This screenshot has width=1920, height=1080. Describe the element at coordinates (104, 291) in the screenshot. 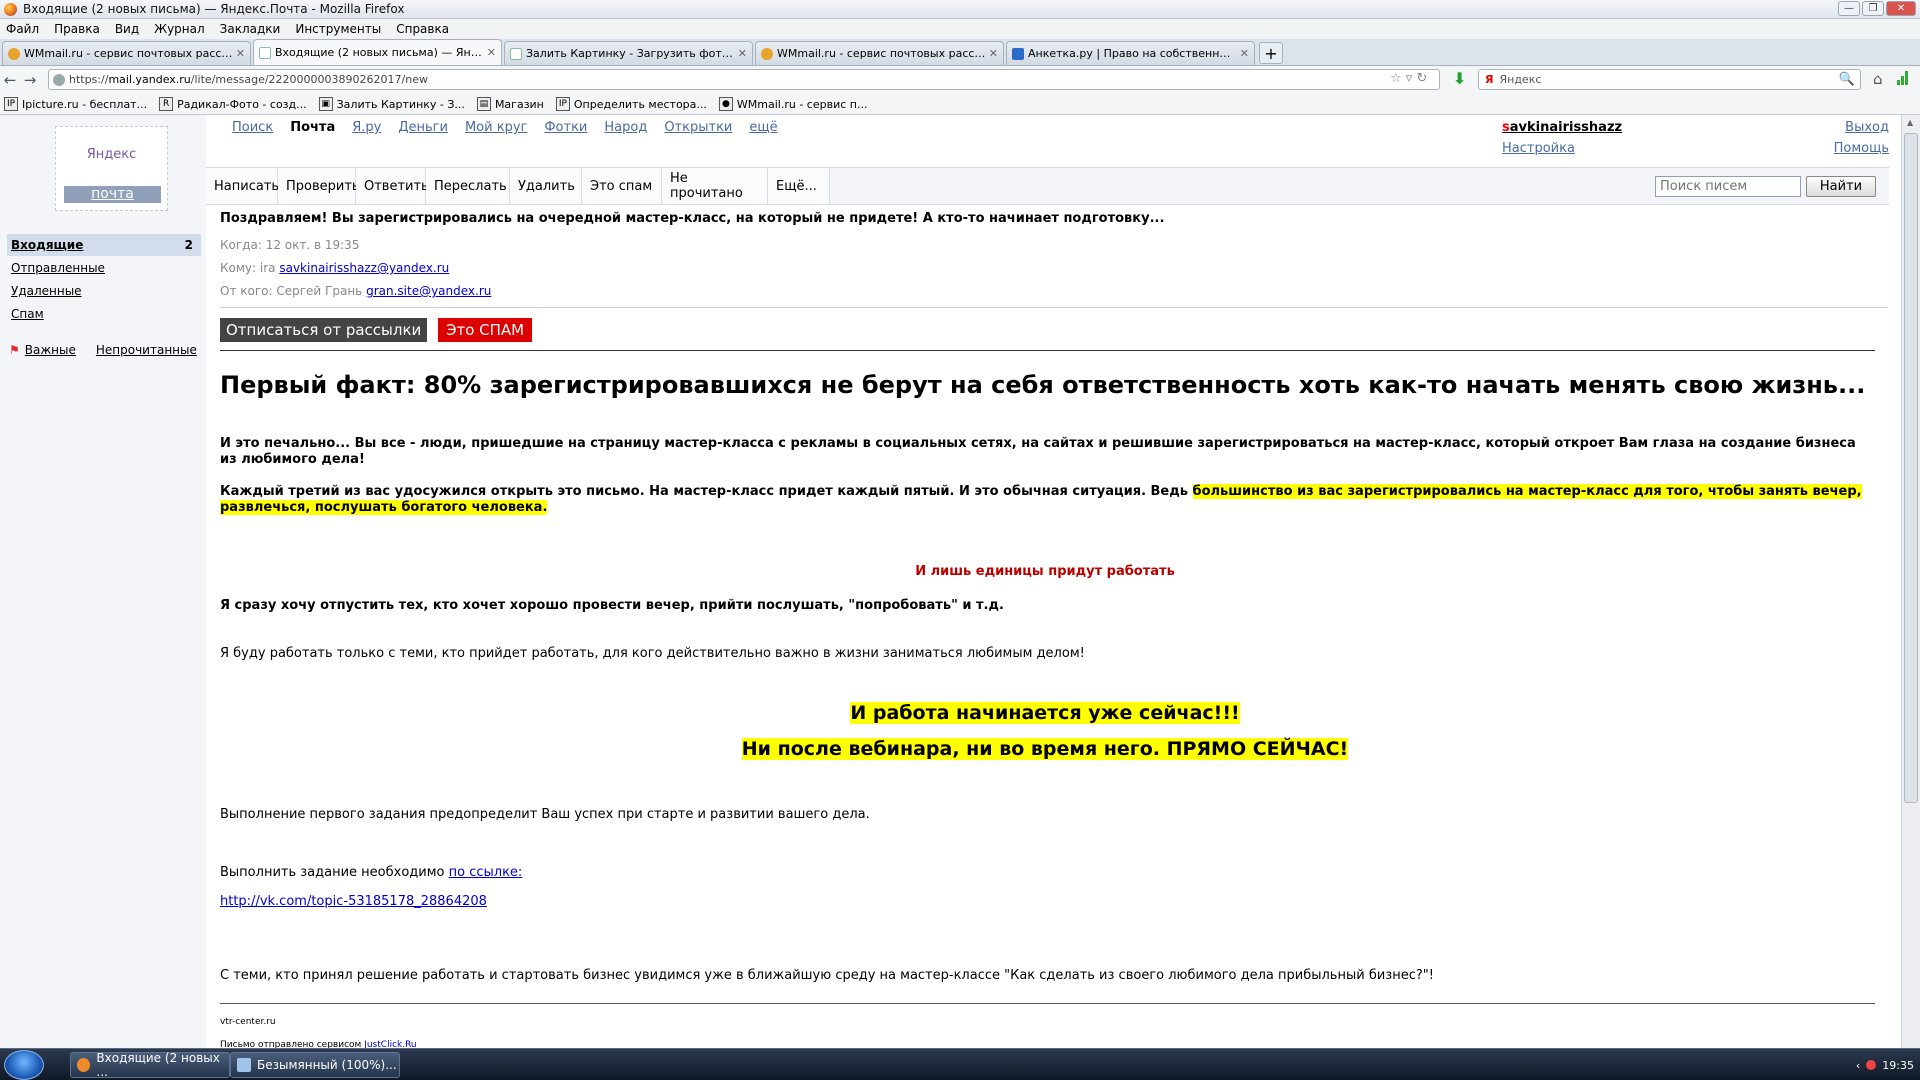

I see `folder-deleted: Удаленные` at that location.